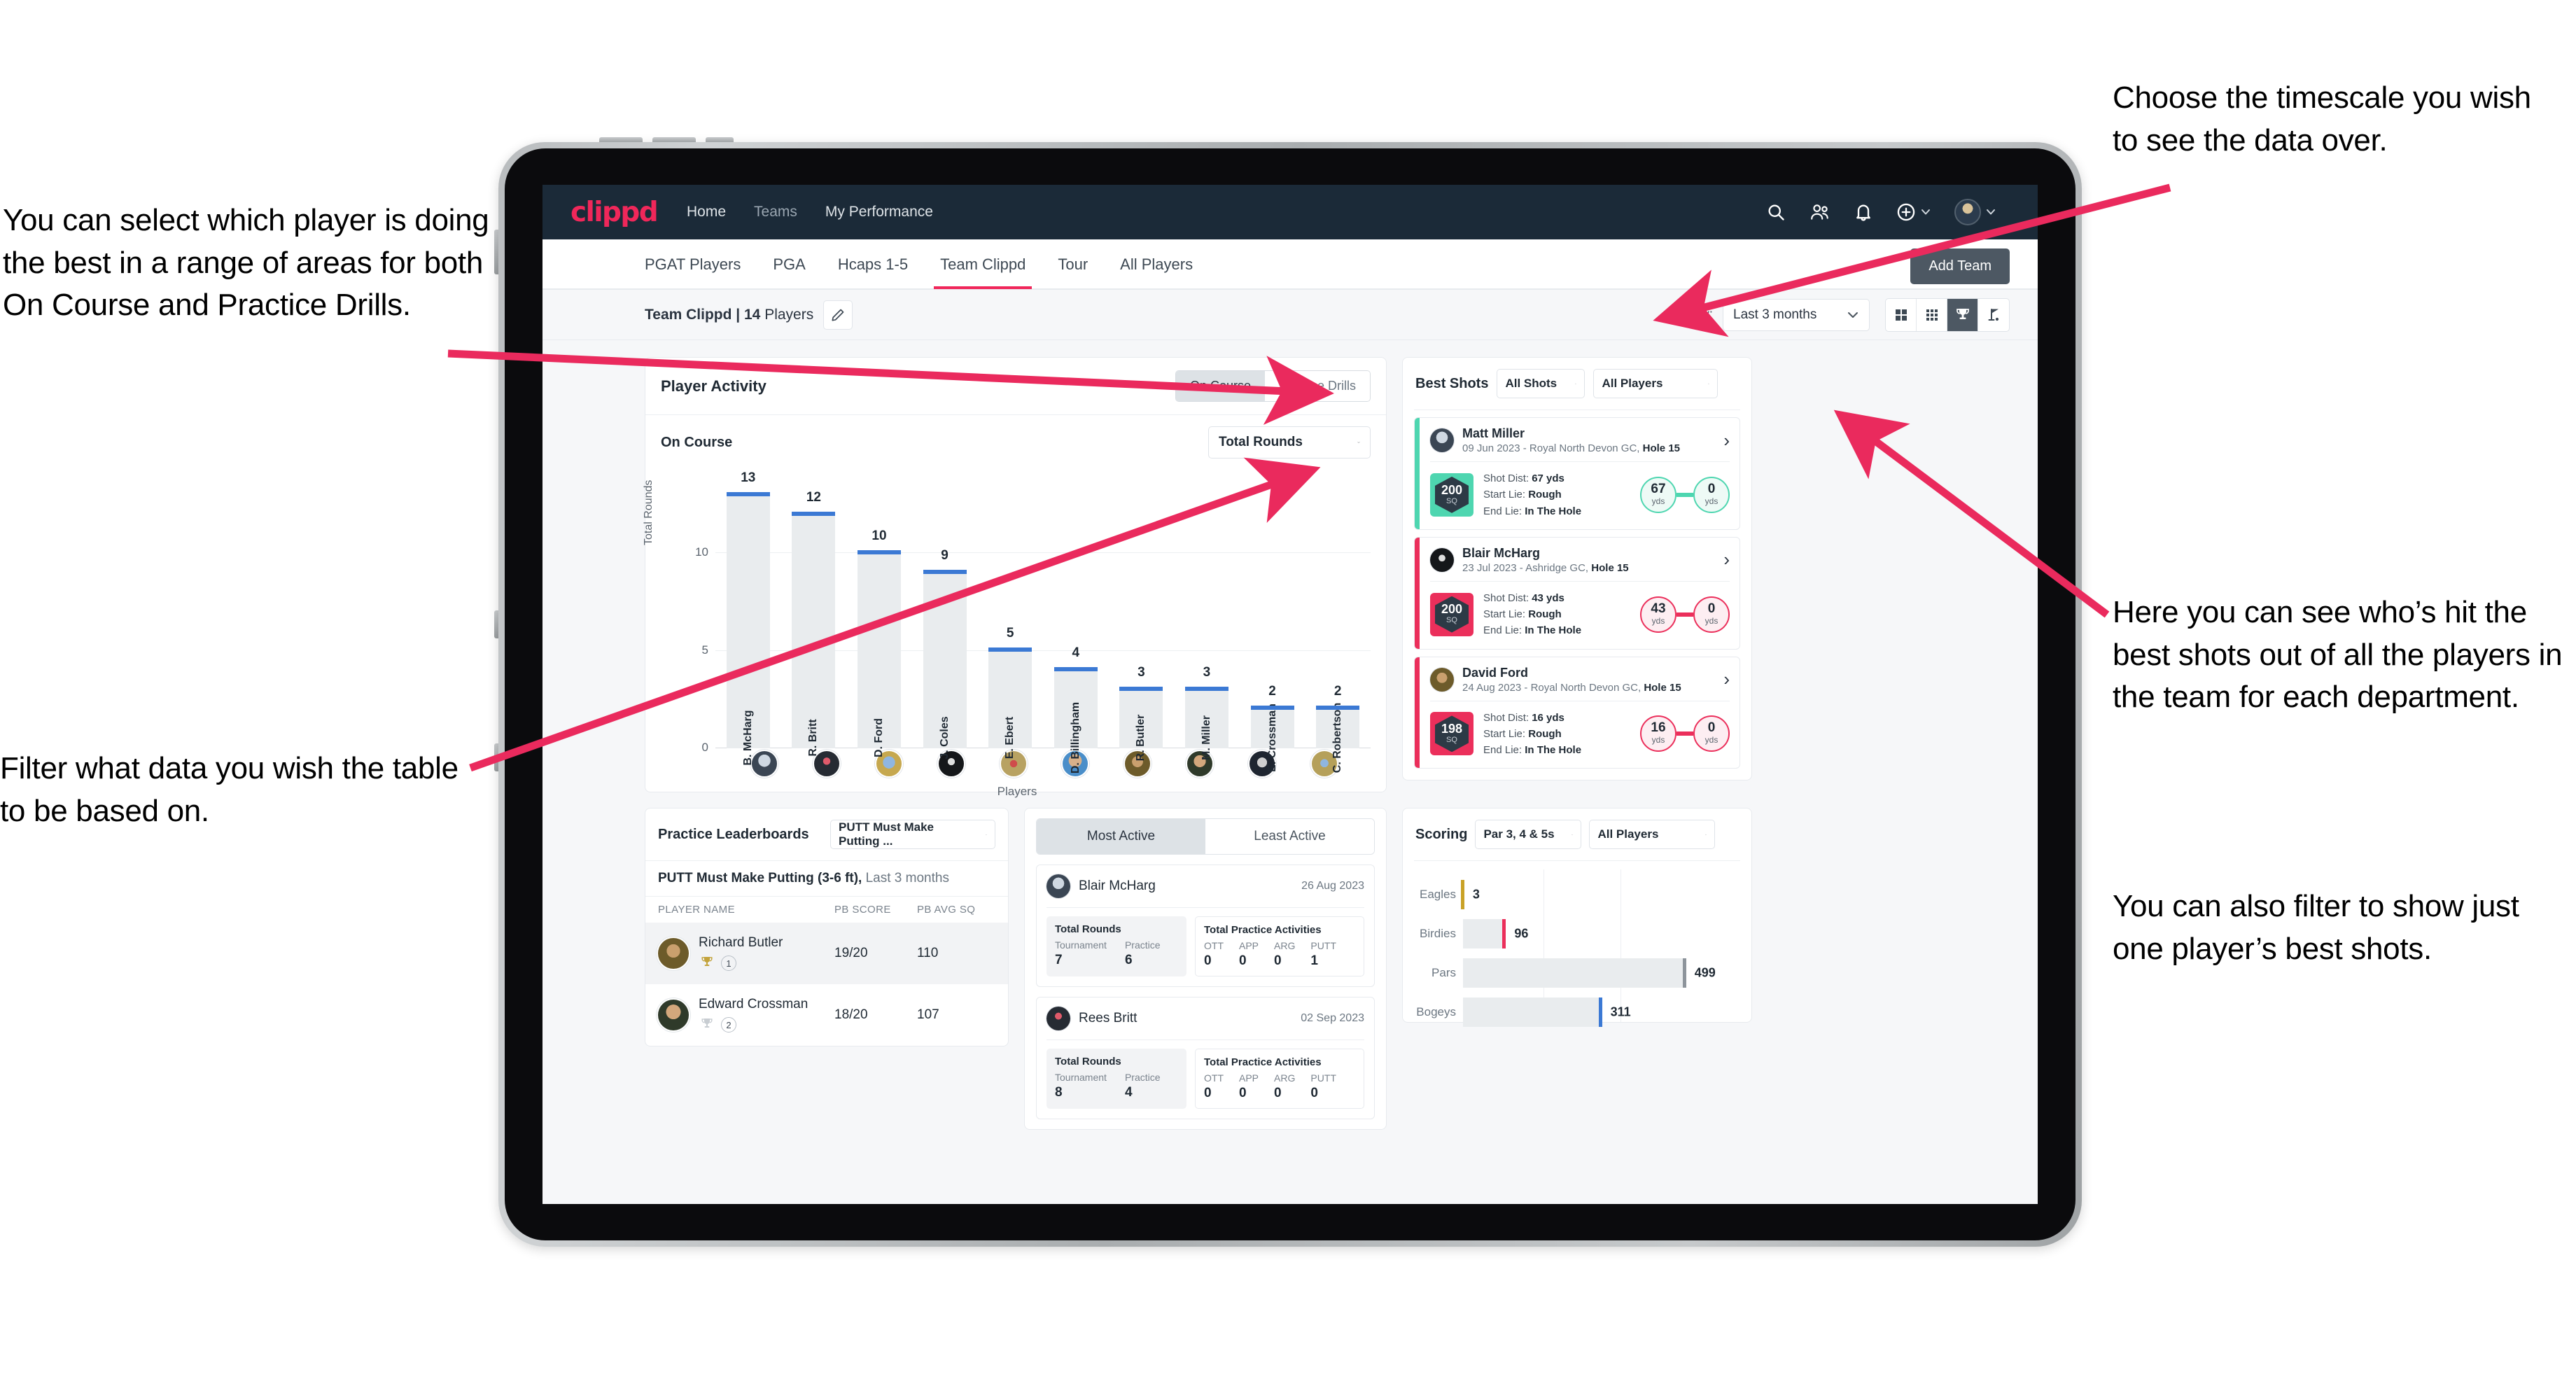 The height and width of the screenshot is (1386, 2576). What do you see at coordinates (1073, 264) in the screenshot?
I see `tab-tour: Tour` at bounding box center [1073, 264].